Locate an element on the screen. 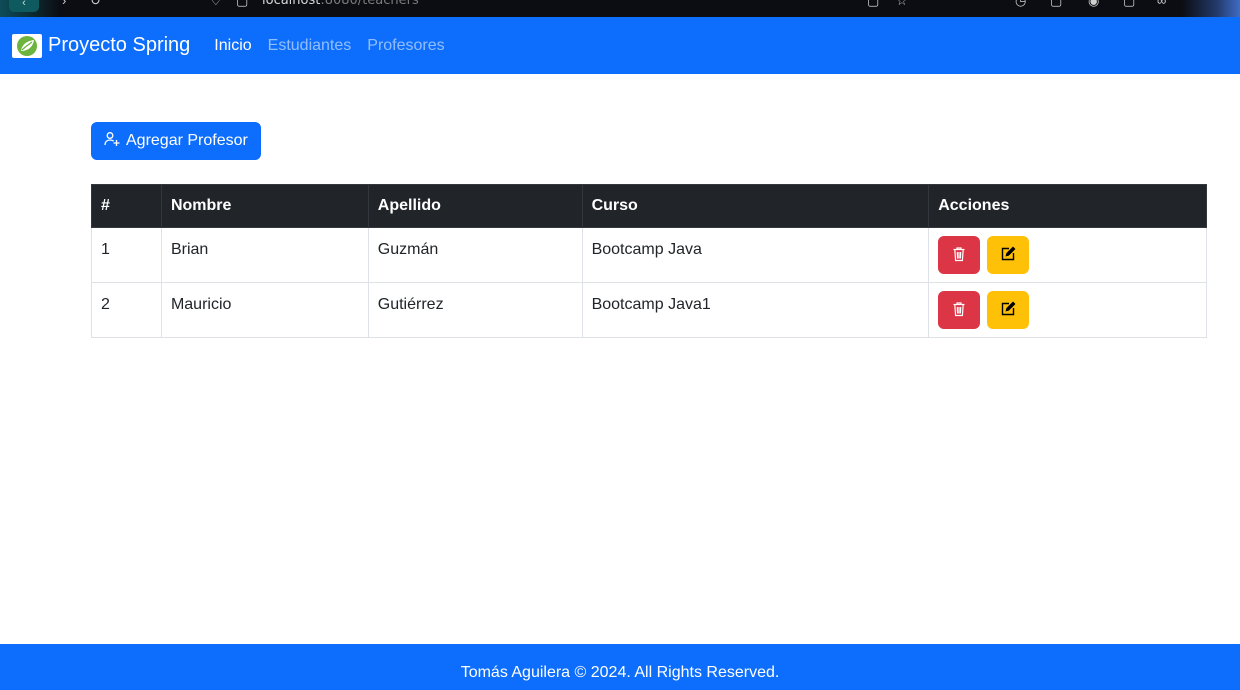 The height and width of the screenshot is (690, 1240). add-teacher-label: Agregar Profesor is located at coordinates (187, 140).